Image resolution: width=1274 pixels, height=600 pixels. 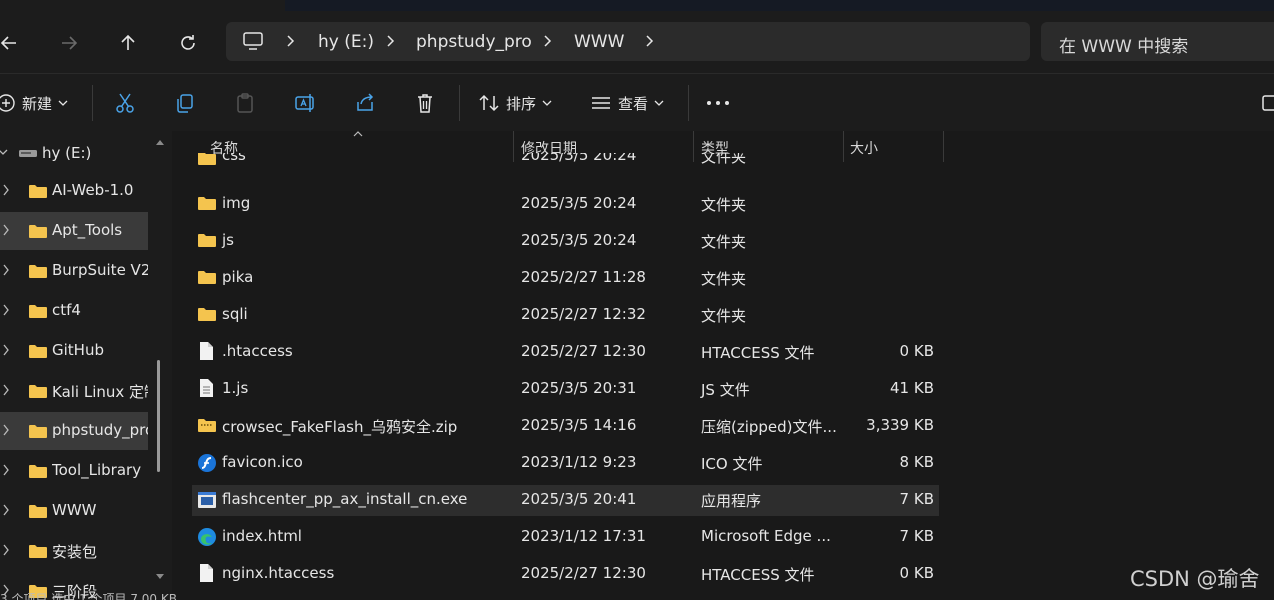 I want to click on breadcrumb-phpstudy: phpstudy_pro, so click(x=474, y=42).